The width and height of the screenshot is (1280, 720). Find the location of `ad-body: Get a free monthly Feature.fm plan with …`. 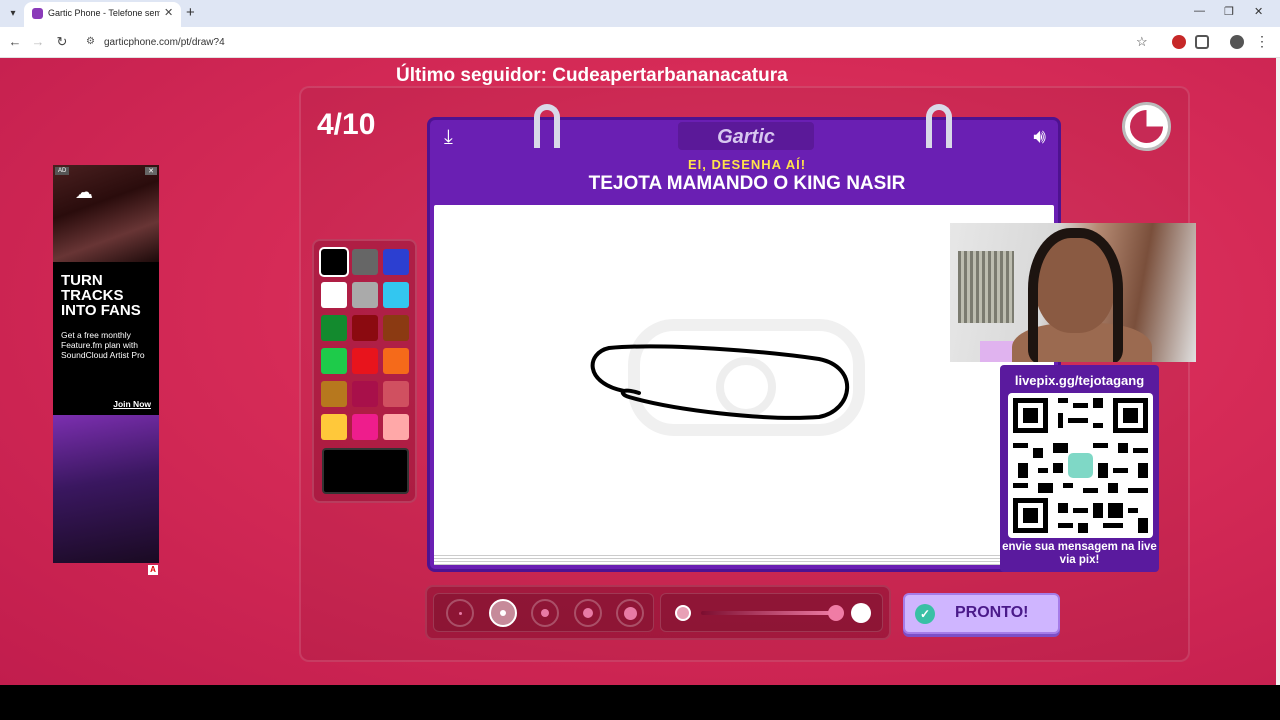

ad-body: Get a free monthly Feature.fm plan with … is located at coordinates (103, 345).